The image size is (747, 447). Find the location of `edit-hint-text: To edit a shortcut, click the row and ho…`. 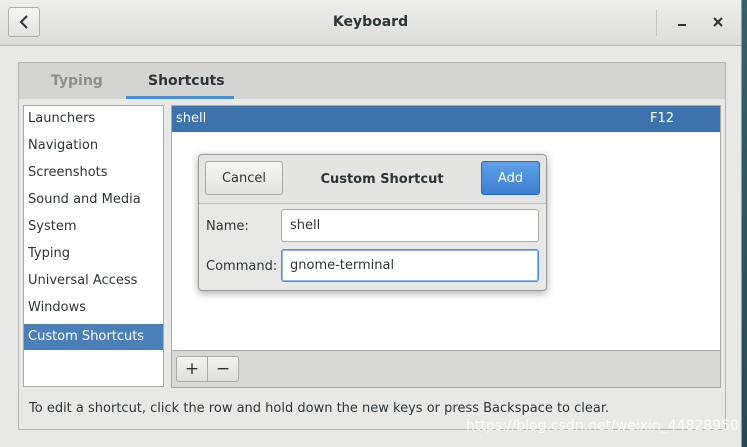

edit-hint-text: To edit a shortcut, click the row and ho… is located at coordinates (319, 408).